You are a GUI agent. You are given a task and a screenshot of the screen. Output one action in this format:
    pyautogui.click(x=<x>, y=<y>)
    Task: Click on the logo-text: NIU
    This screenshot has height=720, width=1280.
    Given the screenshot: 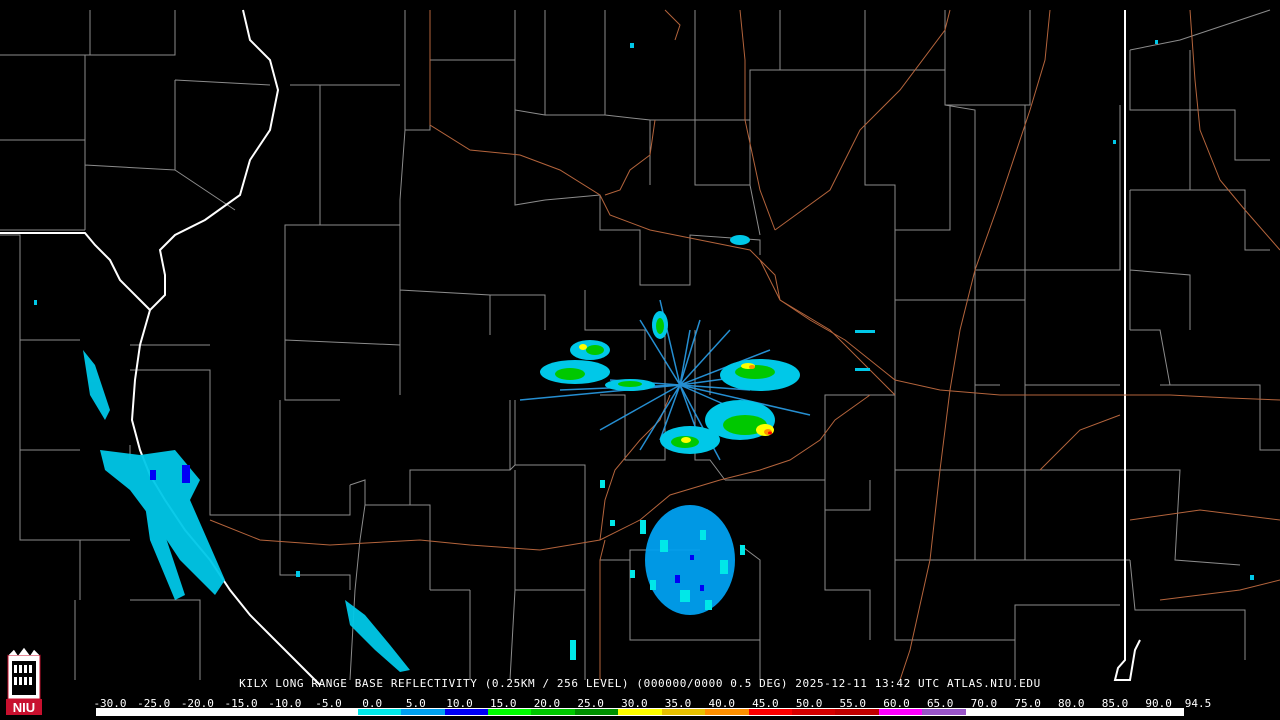 What is the action you would take?
    pyautogui.click(x=24, y=707)
    